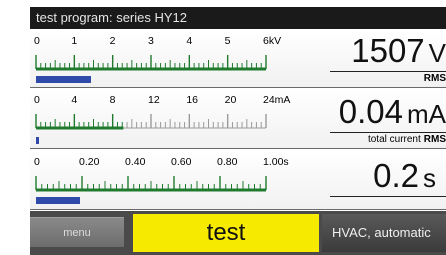 Image resolution: width=446 pixels, height=255 pixels. Describe the element at coordinates (388, 71) in the screenshot. I see `voltage-readout-underline` at that location.